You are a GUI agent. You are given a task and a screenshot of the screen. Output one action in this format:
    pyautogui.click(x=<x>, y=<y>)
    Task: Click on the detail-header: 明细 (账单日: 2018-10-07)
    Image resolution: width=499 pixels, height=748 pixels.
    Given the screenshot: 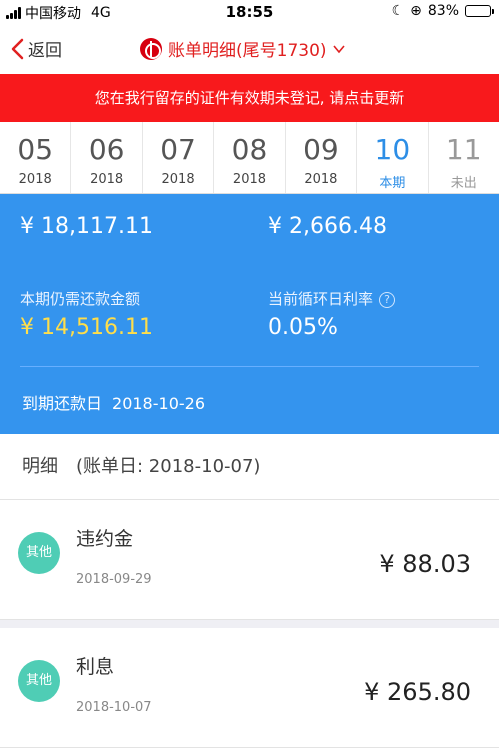 What is the action you would take?
    pyautogui.click(x=249, y=467)
    